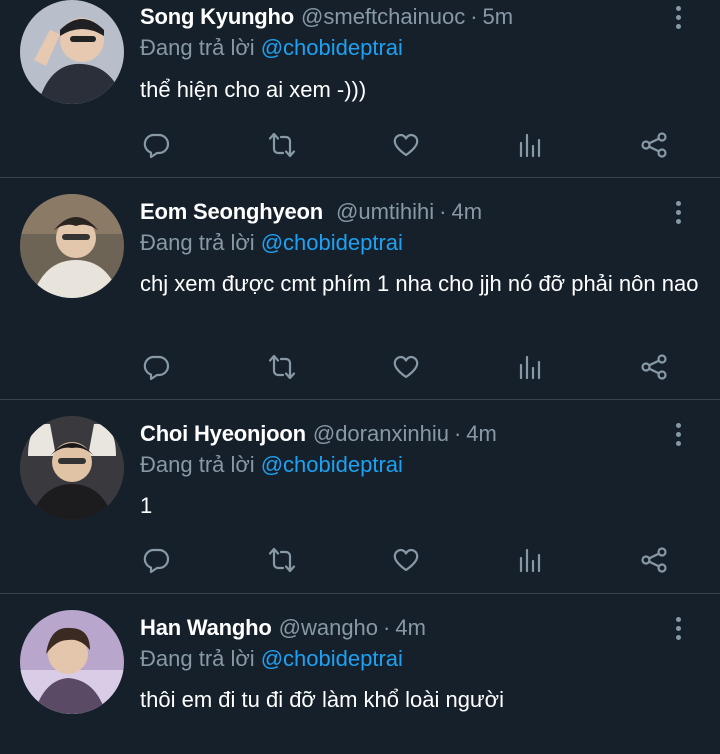 Image resolution: width=720 pixels, height=754 pixels. I want to click on user-handle: @doranxinhiu, so click(381, 434).